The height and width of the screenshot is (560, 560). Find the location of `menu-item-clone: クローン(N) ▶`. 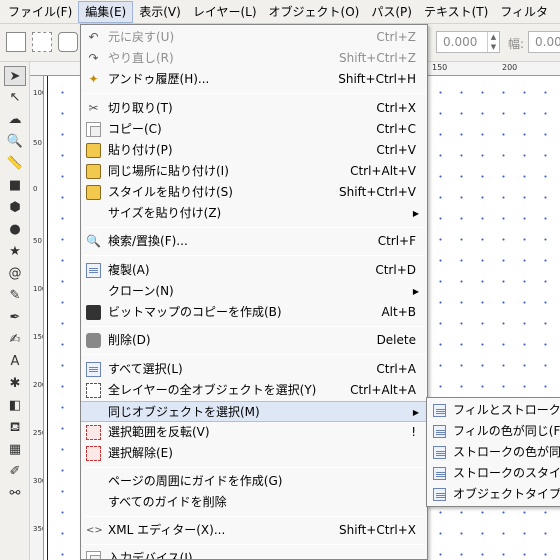

menu-item-clone: クローン(N) ▶ is located at coordinates (254, 291).